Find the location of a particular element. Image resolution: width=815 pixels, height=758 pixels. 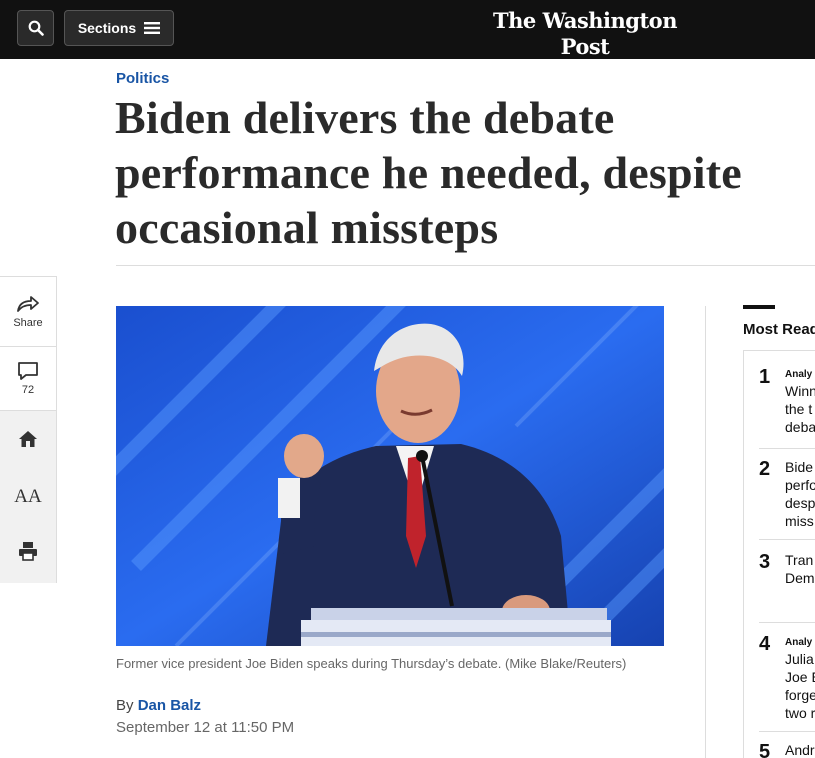

most-read-accent-bar is located at coordinates (759, 307).